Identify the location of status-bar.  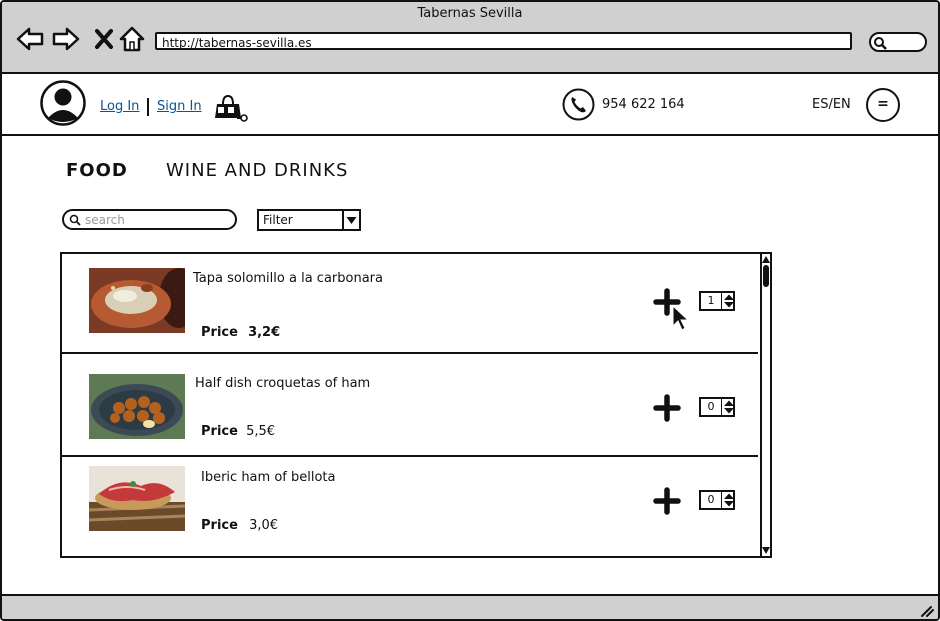
(470, 606).